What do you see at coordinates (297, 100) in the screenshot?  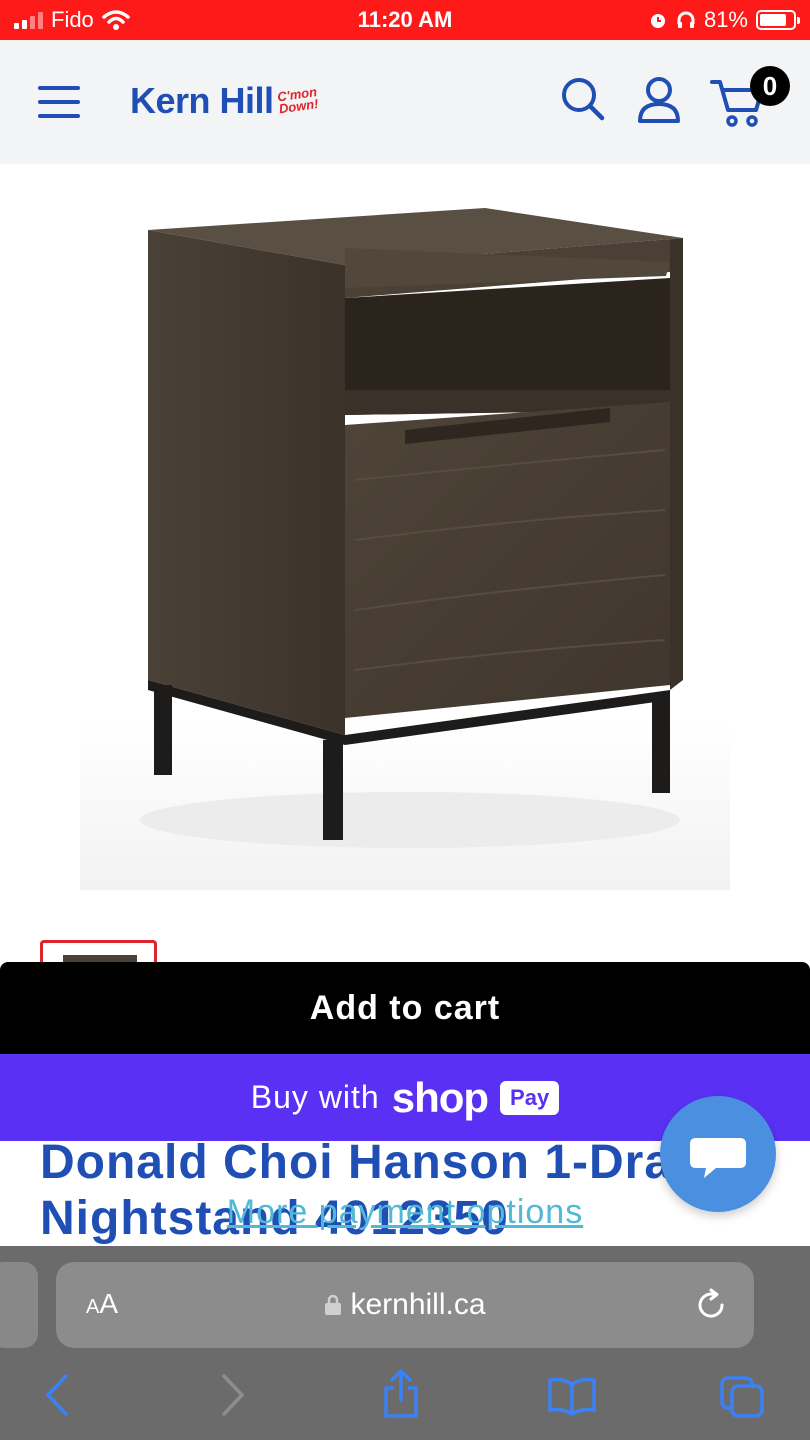 I see `brand-tagline: C'mon Down!` at bounding box center [297, 100].